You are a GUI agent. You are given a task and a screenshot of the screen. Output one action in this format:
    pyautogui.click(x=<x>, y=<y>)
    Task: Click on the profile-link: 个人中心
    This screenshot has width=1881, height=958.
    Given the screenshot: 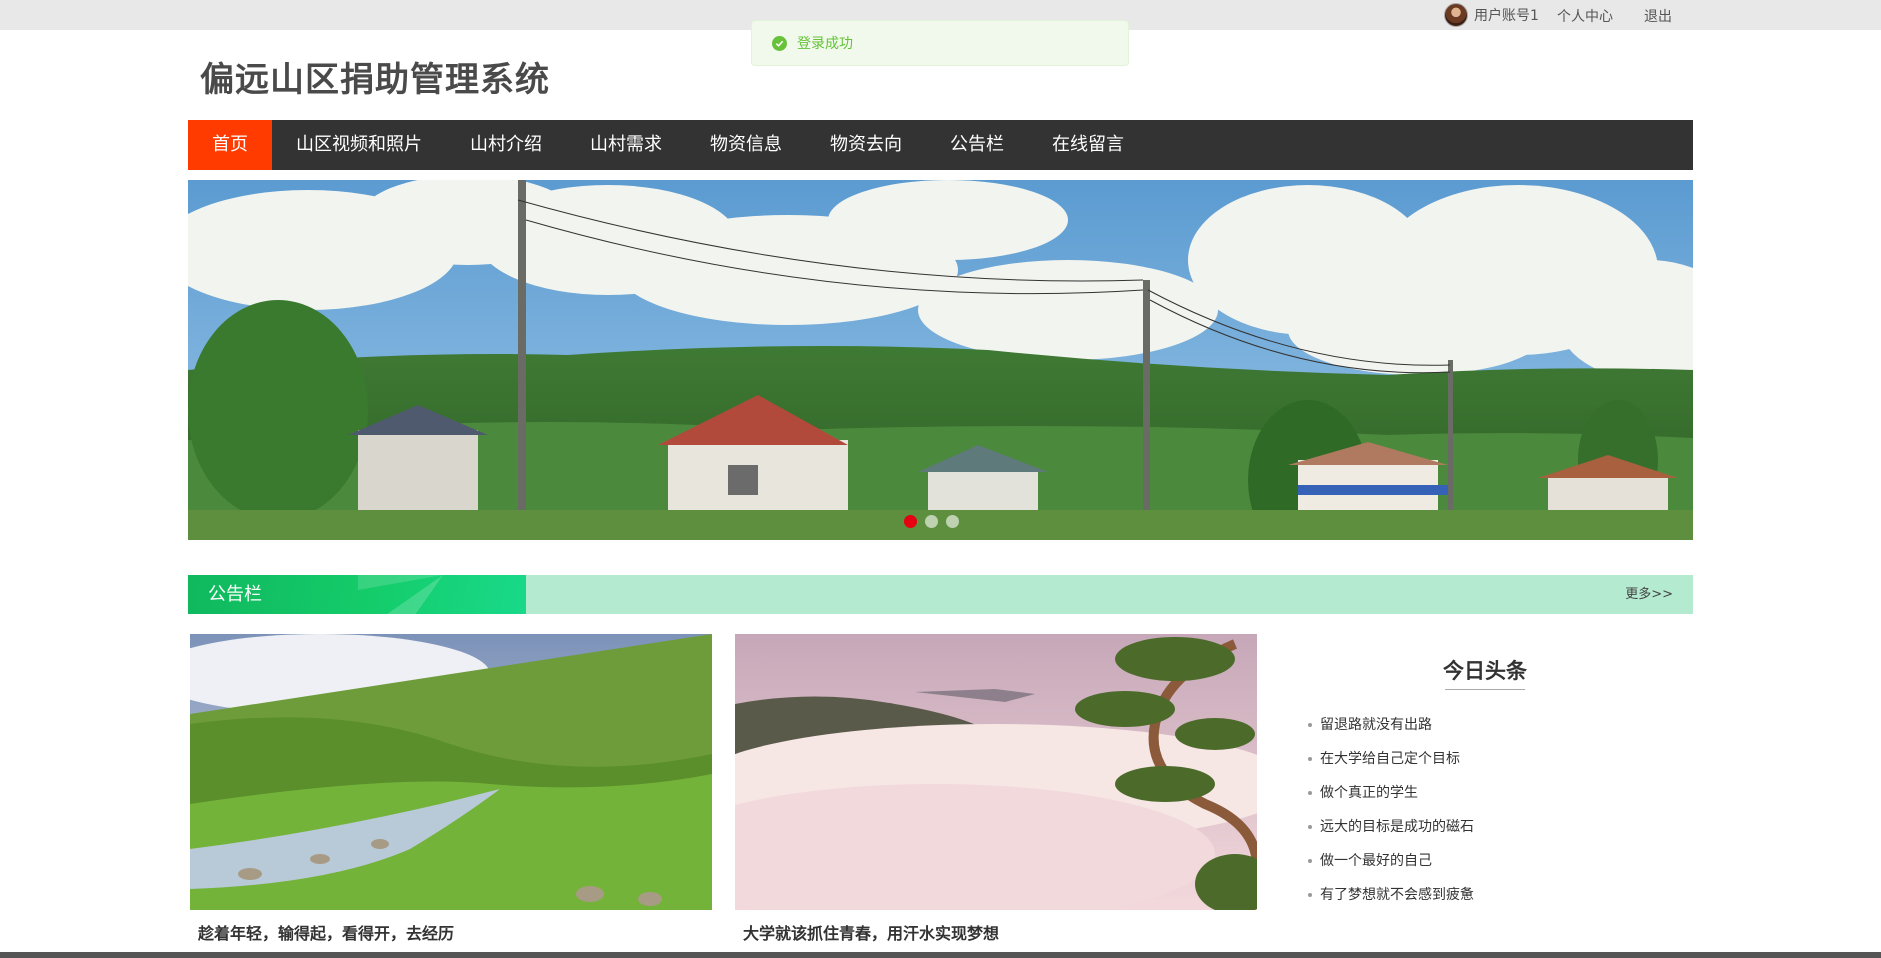 What is the action you would take?
    pyautogui.click(x=1585, y=16)
    